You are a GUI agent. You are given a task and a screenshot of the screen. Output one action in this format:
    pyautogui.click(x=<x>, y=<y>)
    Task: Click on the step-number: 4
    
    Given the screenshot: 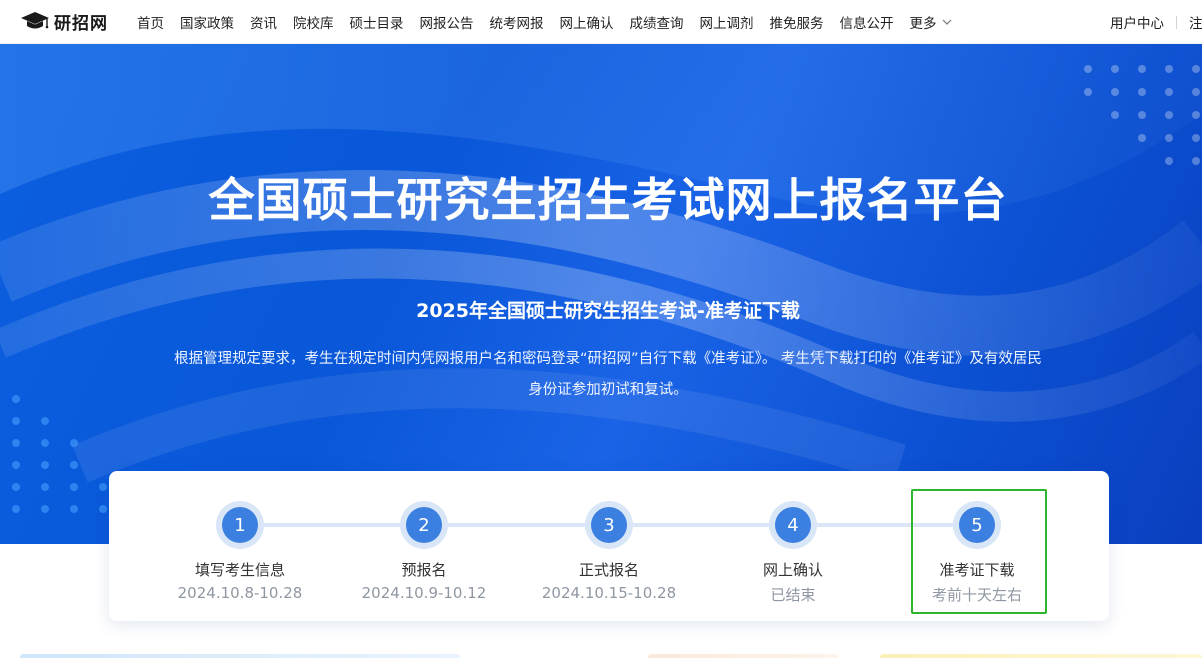 What is the action you would take?
    pyautogui.click(x=793, y=525)
    